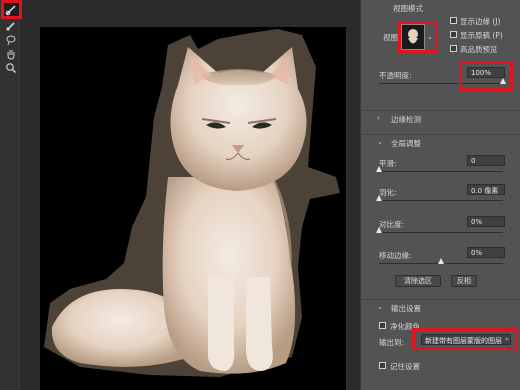 The width and height of the screenshot is (520, 390). I want to click on decontaminate-checkbox, so click(382, 325).